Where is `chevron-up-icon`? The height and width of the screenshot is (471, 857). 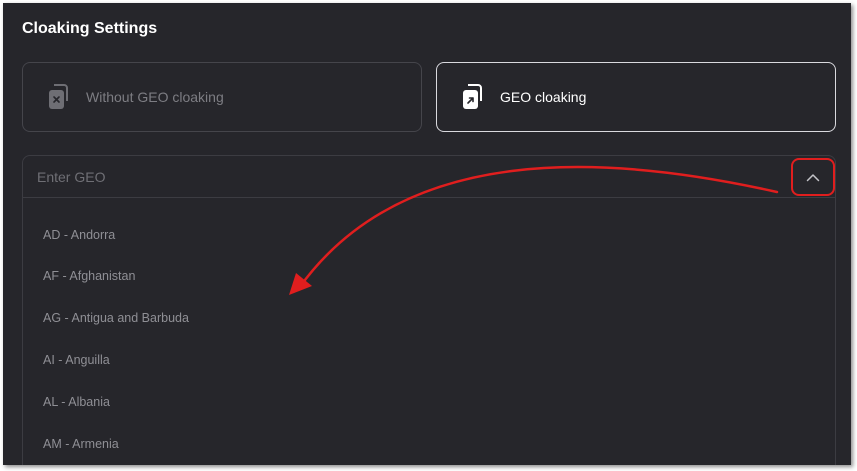
chevron-up-icon is located at coordinates (813, 177).